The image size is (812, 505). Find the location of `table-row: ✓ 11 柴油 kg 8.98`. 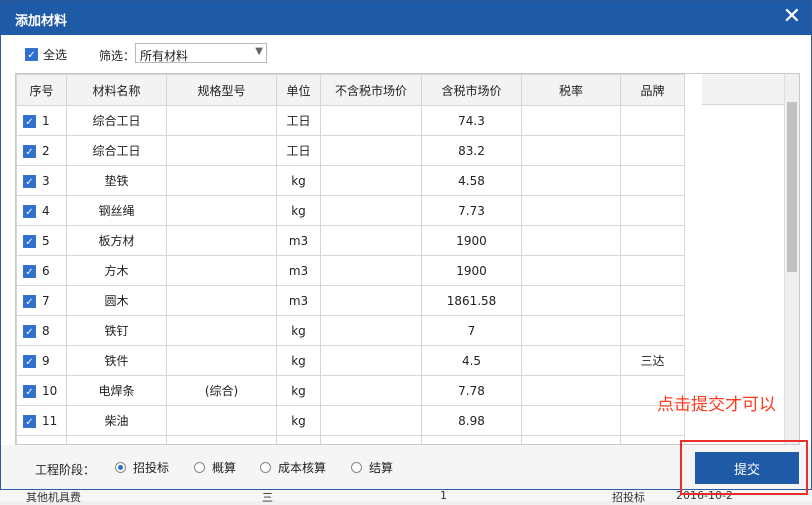

table-row: ✓ 11 柴油 kg 8.98 is located at coordinates (350, 420).